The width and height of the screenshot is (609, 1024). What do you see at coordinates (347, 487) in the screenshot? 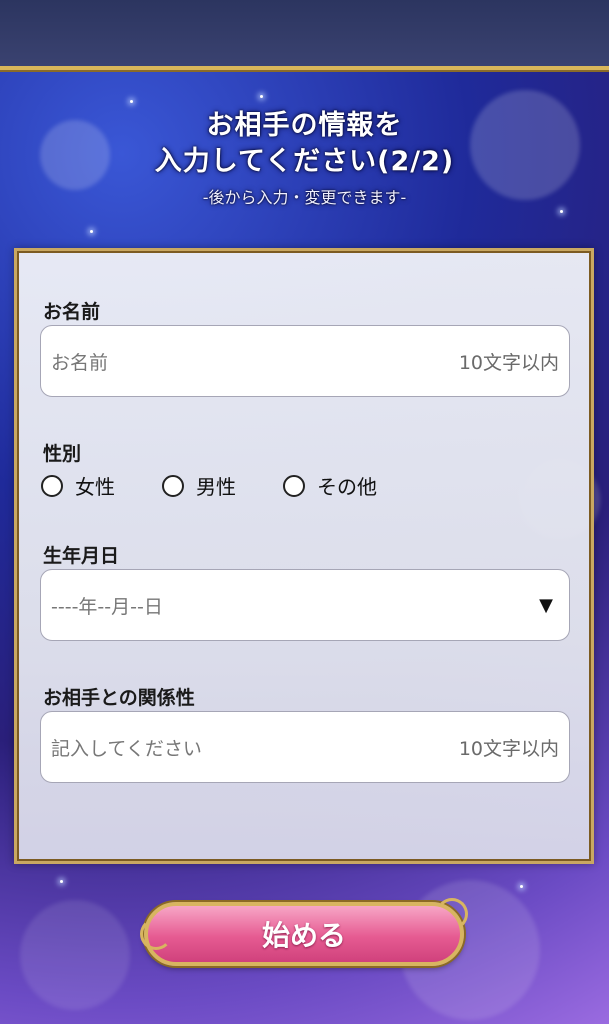
I see `gender-option-label: その他` at bounding box center [347, 487].